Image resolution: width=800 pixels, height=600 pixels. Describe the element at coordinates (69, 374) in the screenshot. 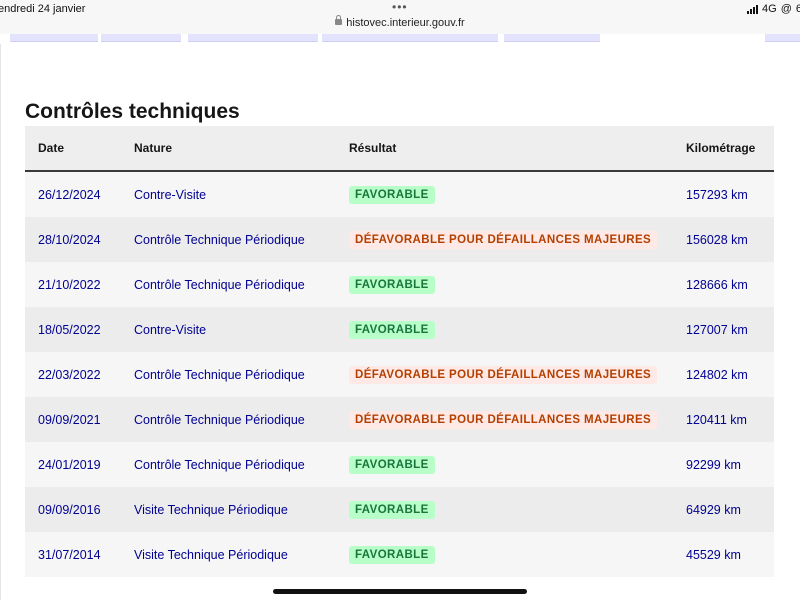

I see `cell-date-text: 22/03/2022` at that location.